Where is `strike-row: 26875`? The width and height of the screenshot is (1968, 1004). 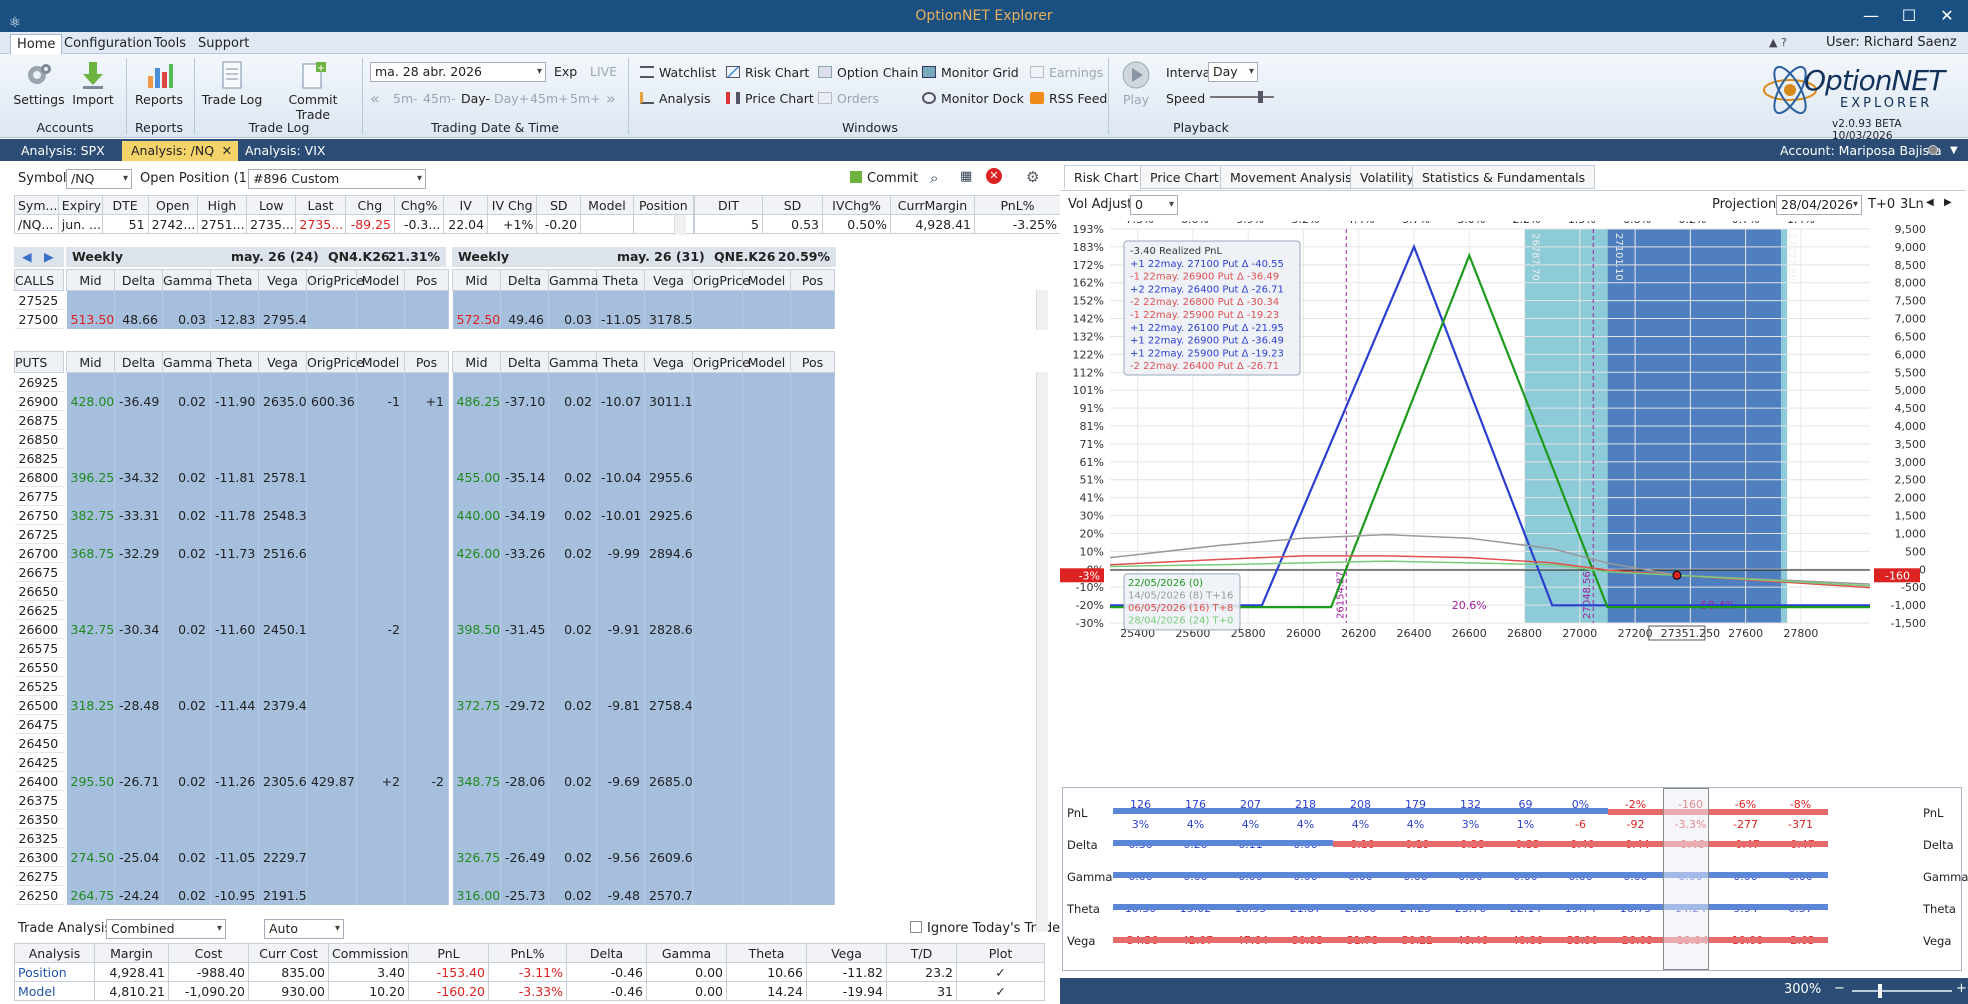
strike-row: 26875 is located at coordinates (39, 420).